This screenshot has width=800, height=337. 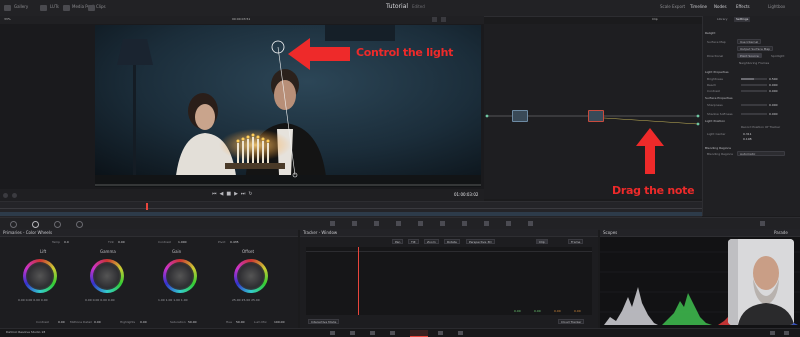 What do you see at coordinates (121, 242) in the screenshot?
I see `tint-value: 0.00` at bounding box center [121, 242].